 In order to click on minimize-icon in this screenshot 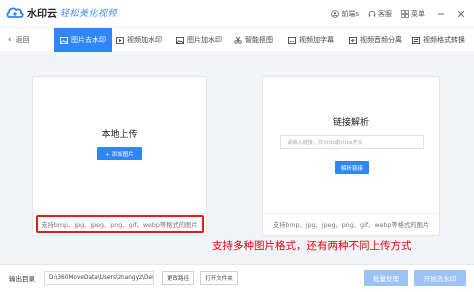, I will do `click(441, 13)`.